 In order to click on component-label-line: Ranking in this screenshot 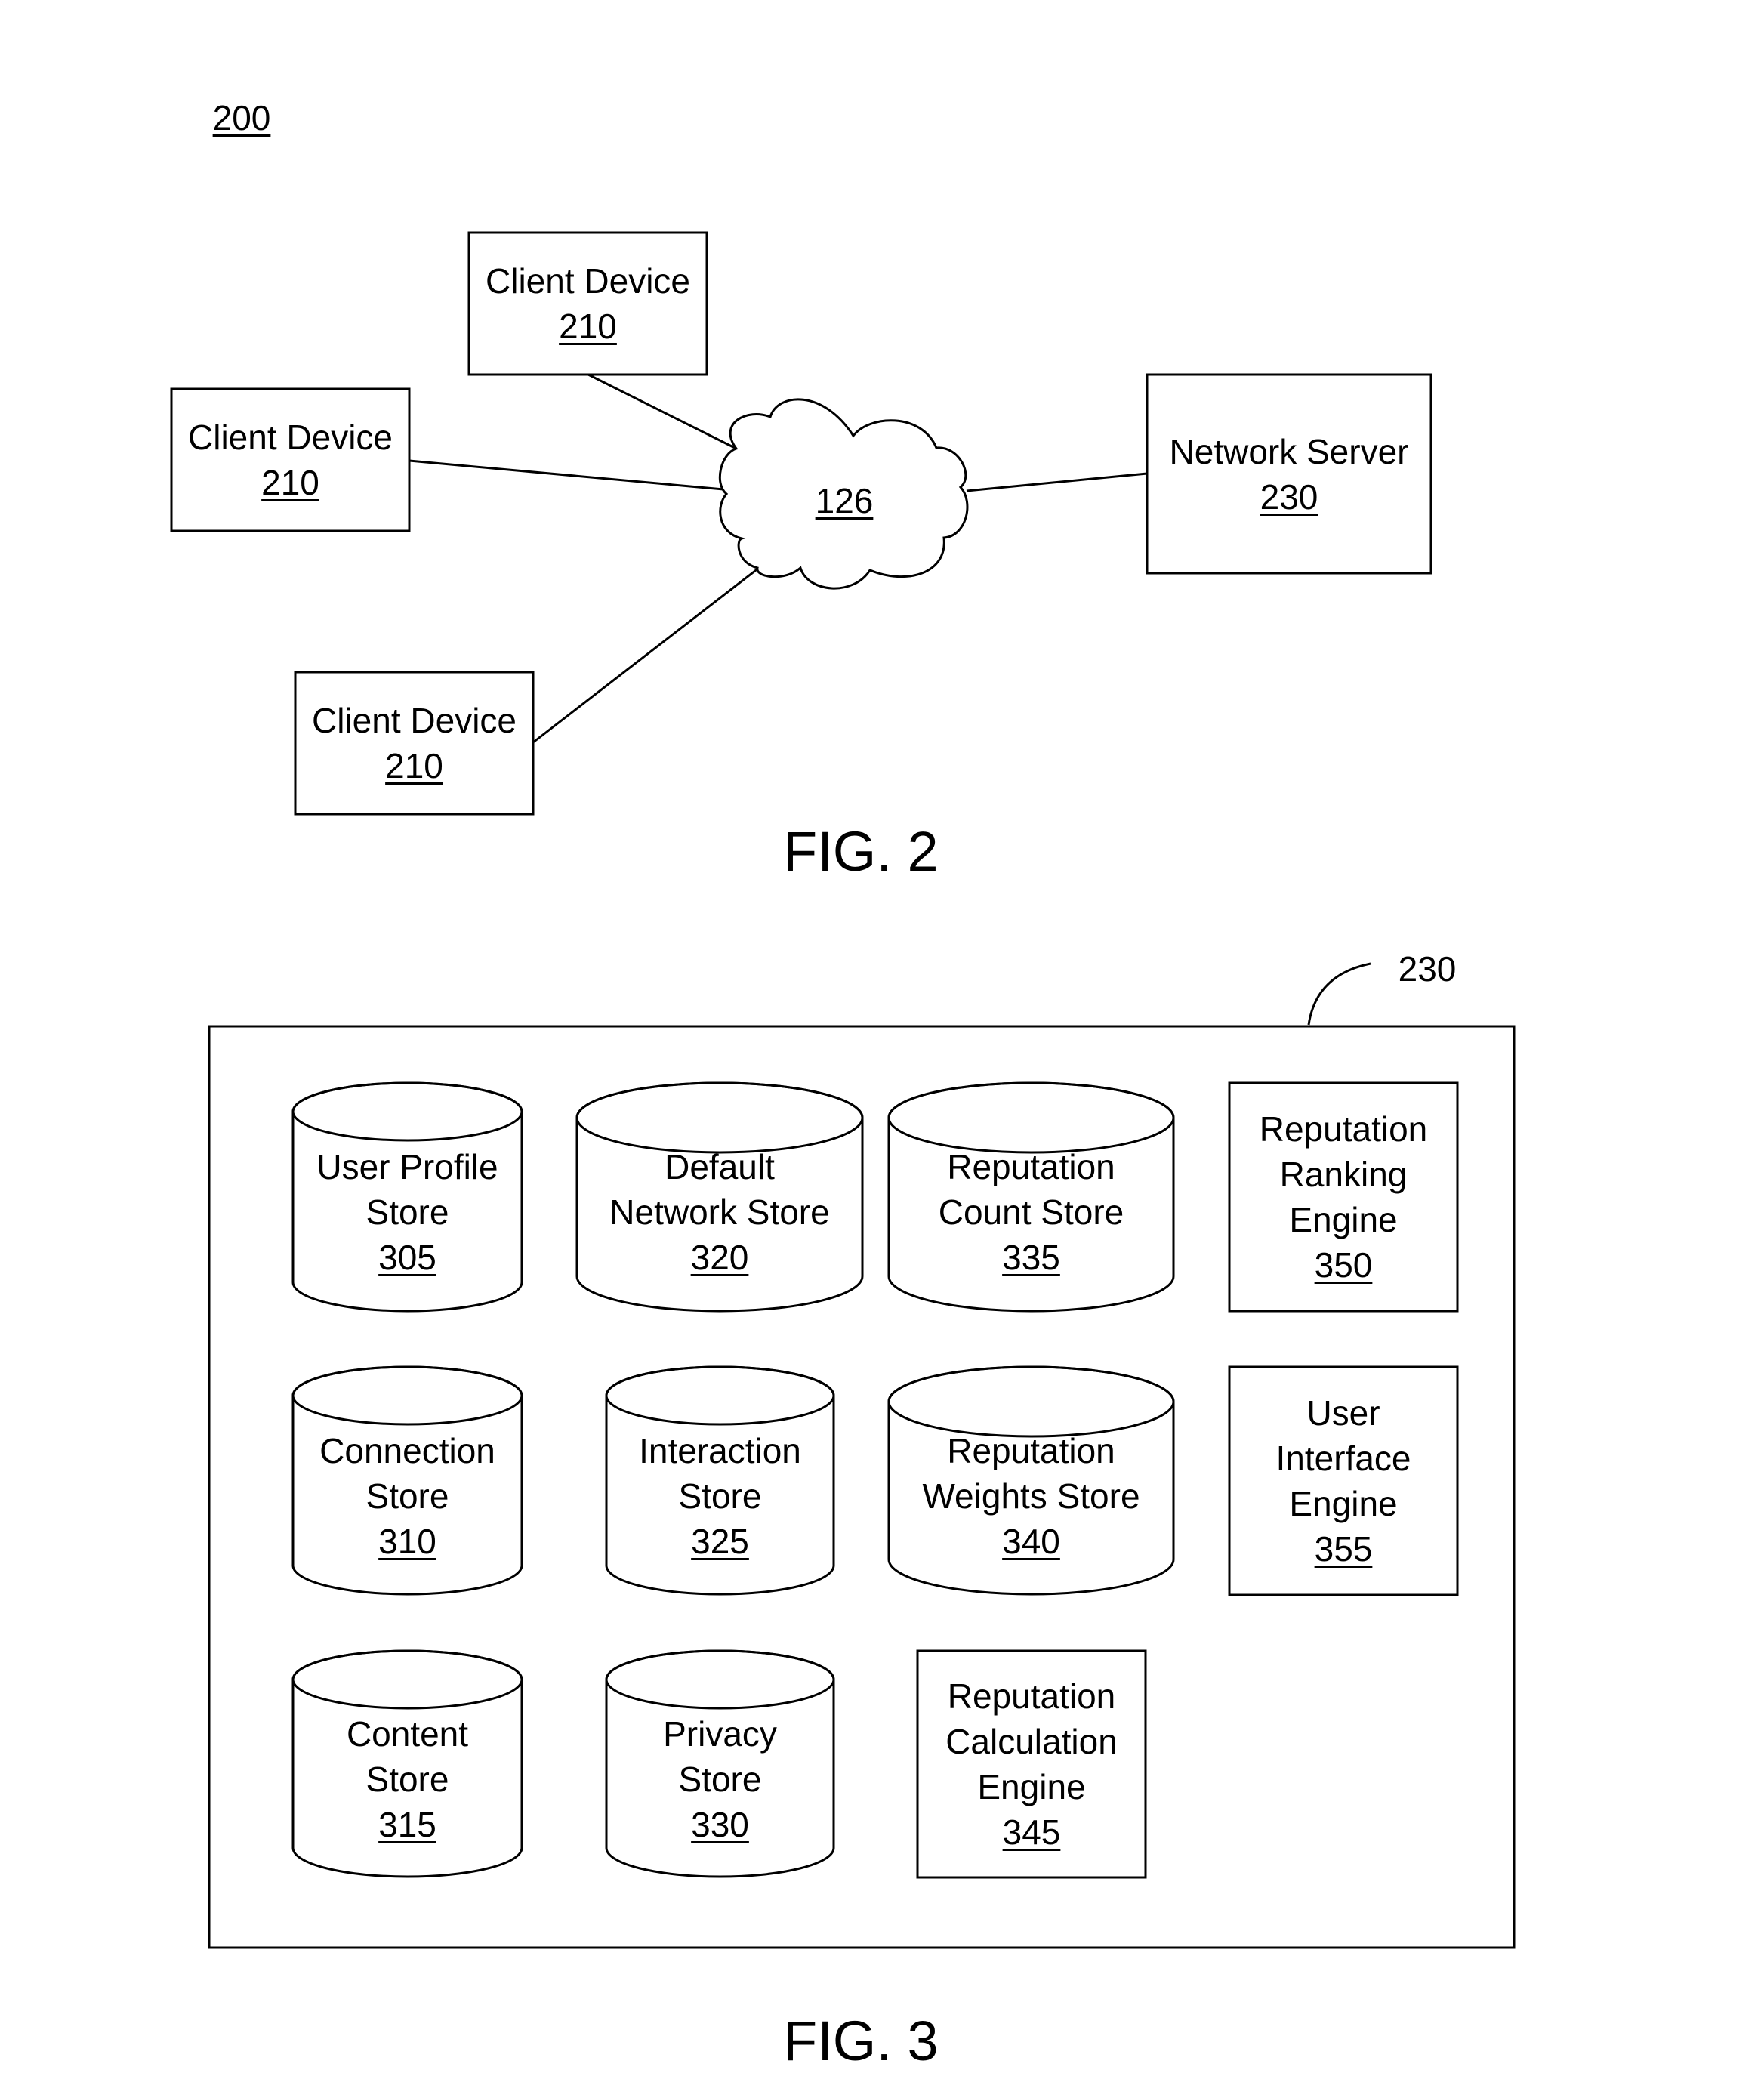, I will do `click(1343, 1174)`.